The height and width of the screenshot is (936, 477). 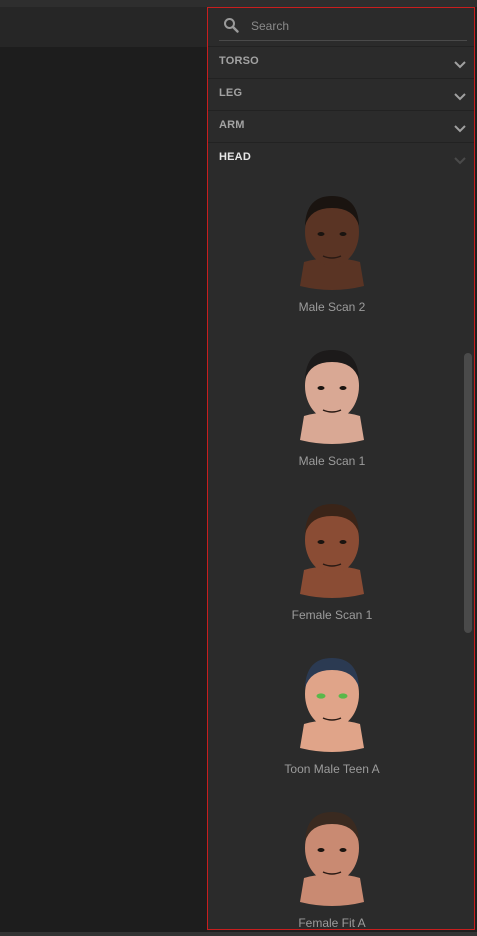 I want to click on bottom-bar, so click(x=238, y=934).